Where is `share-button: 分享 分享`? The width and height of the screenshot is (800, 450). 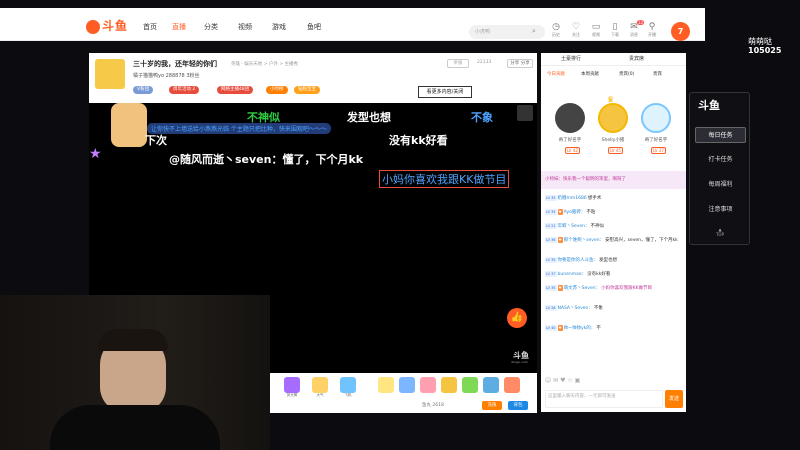 share-button: 分享 分享 is located at coordinates (520, 63).